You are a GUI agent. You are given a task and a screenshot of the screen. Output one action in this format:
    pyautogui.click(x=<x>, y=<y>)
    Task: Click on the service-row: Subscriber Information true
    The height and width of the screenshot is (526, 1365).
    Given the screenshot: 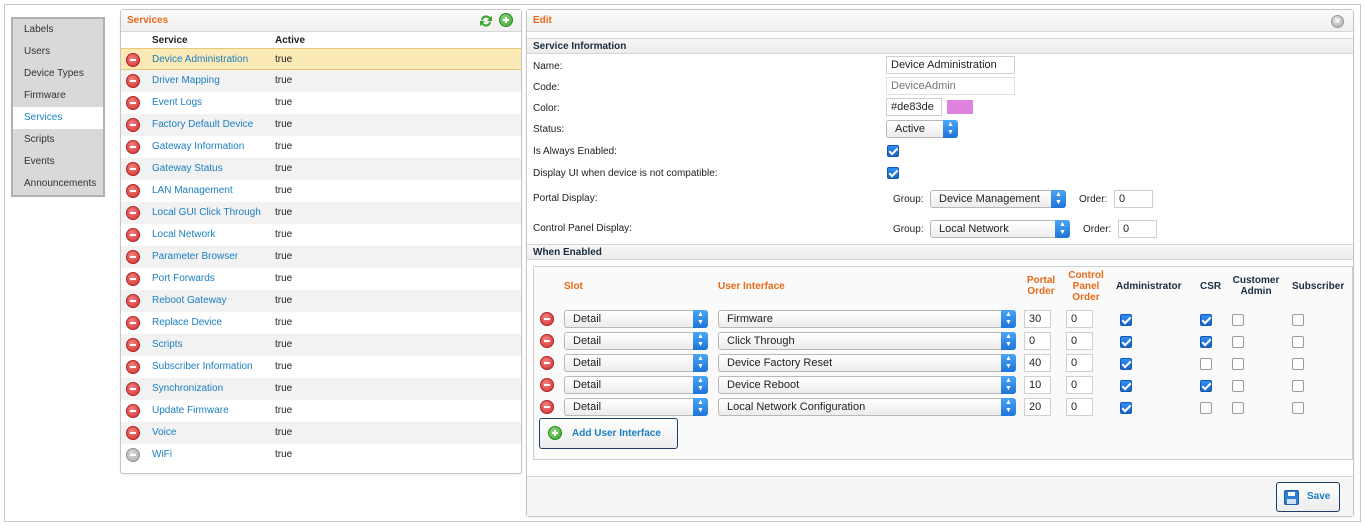 What is the action you would take?
    pyautogui.click(x=321, y=367)
    